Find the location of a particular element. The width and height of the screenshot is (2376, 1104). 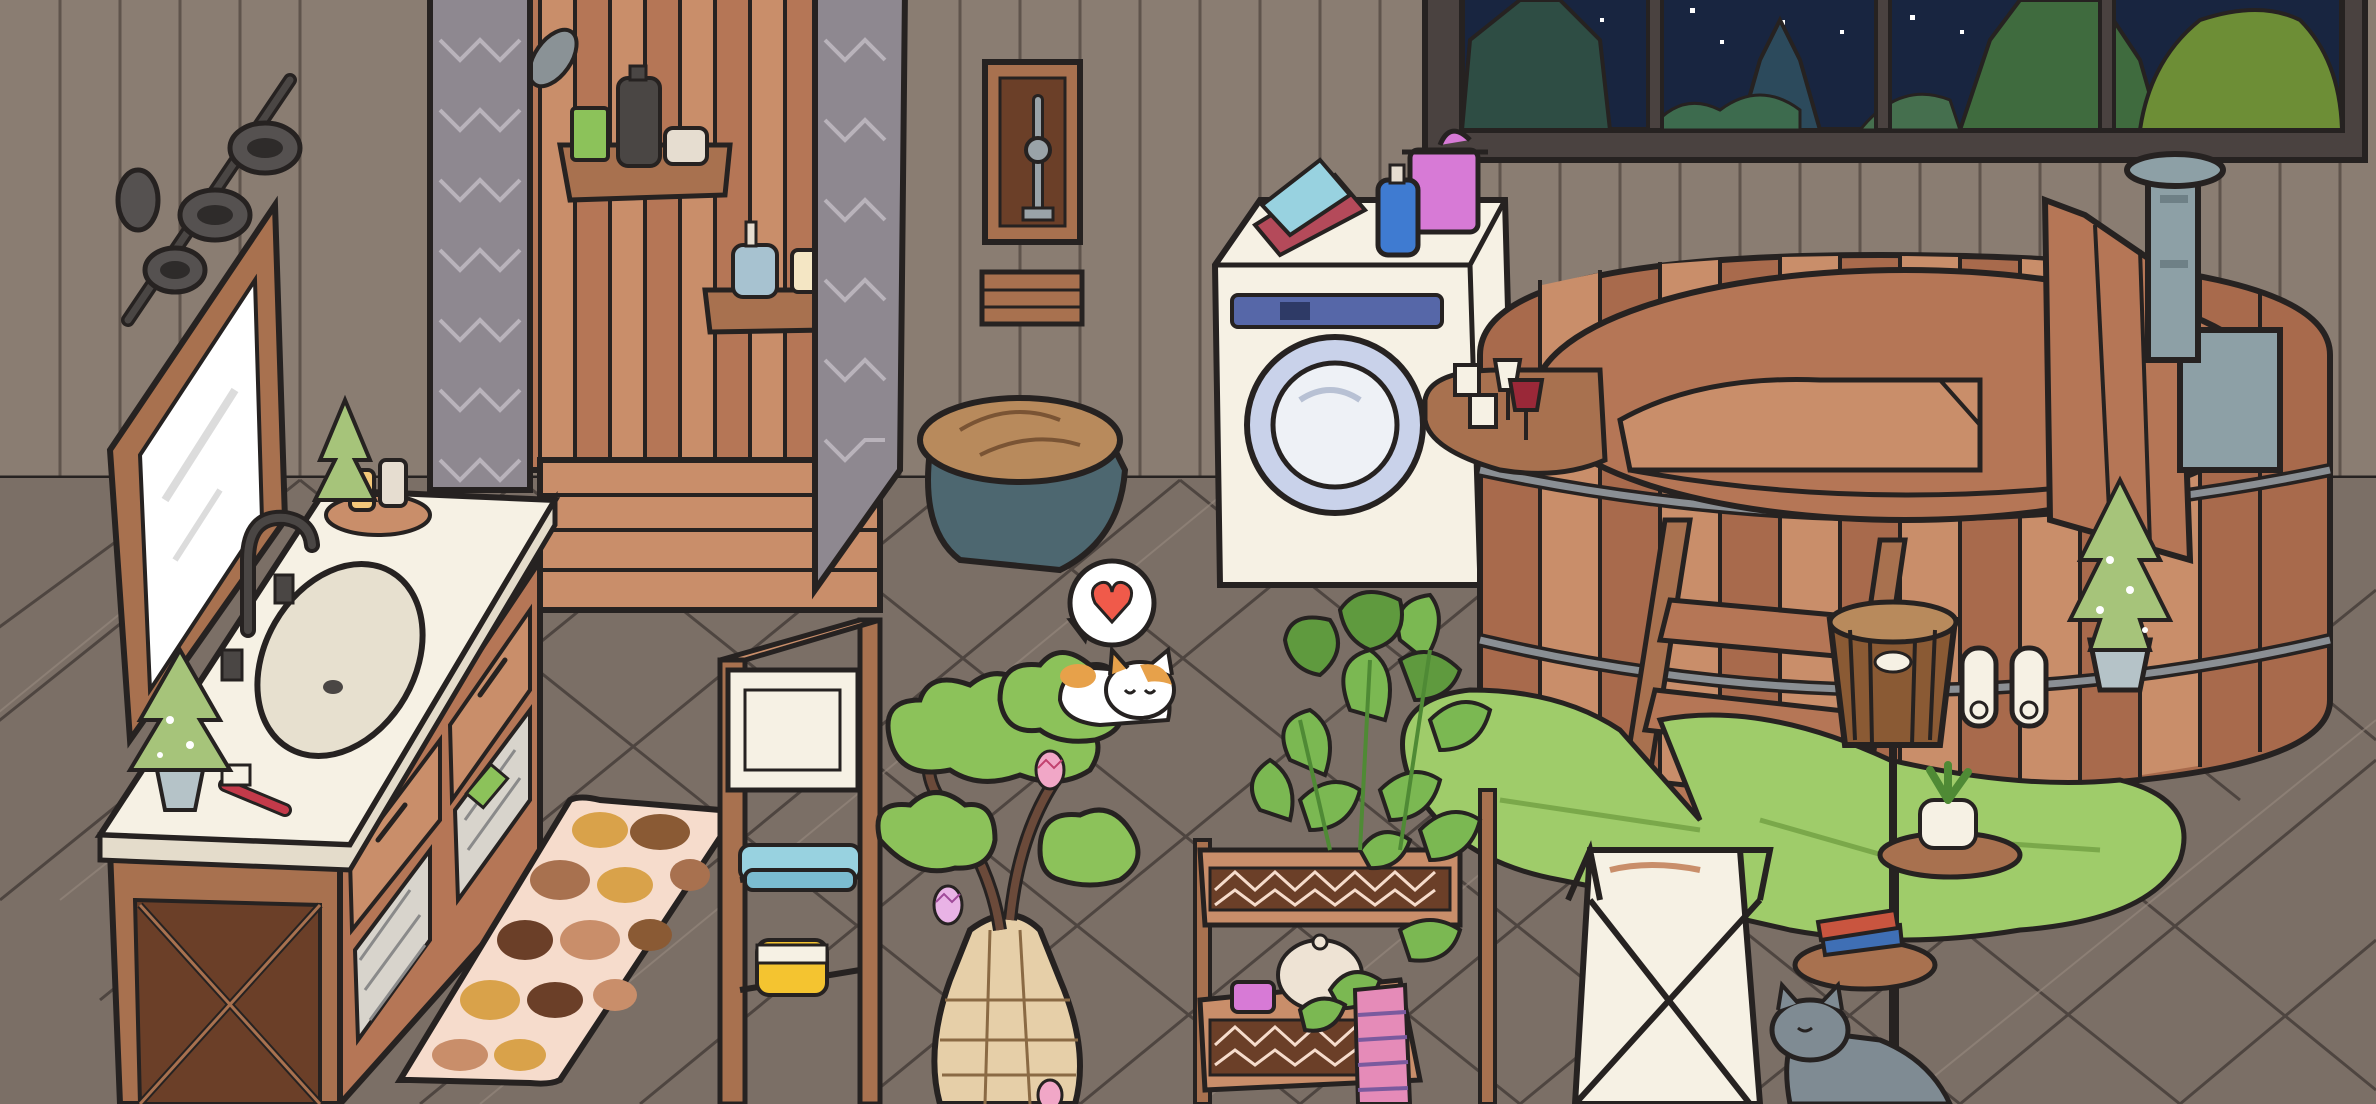

wall-shower-fixture is located at coordinates (1032, 193).